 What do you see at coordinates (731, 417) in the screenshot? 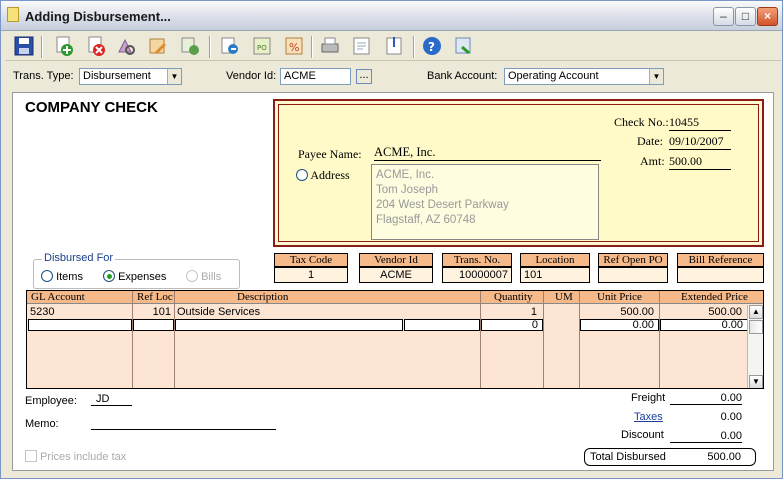
I see `taxes-value: 0.00` at bounding box center [731, 417].